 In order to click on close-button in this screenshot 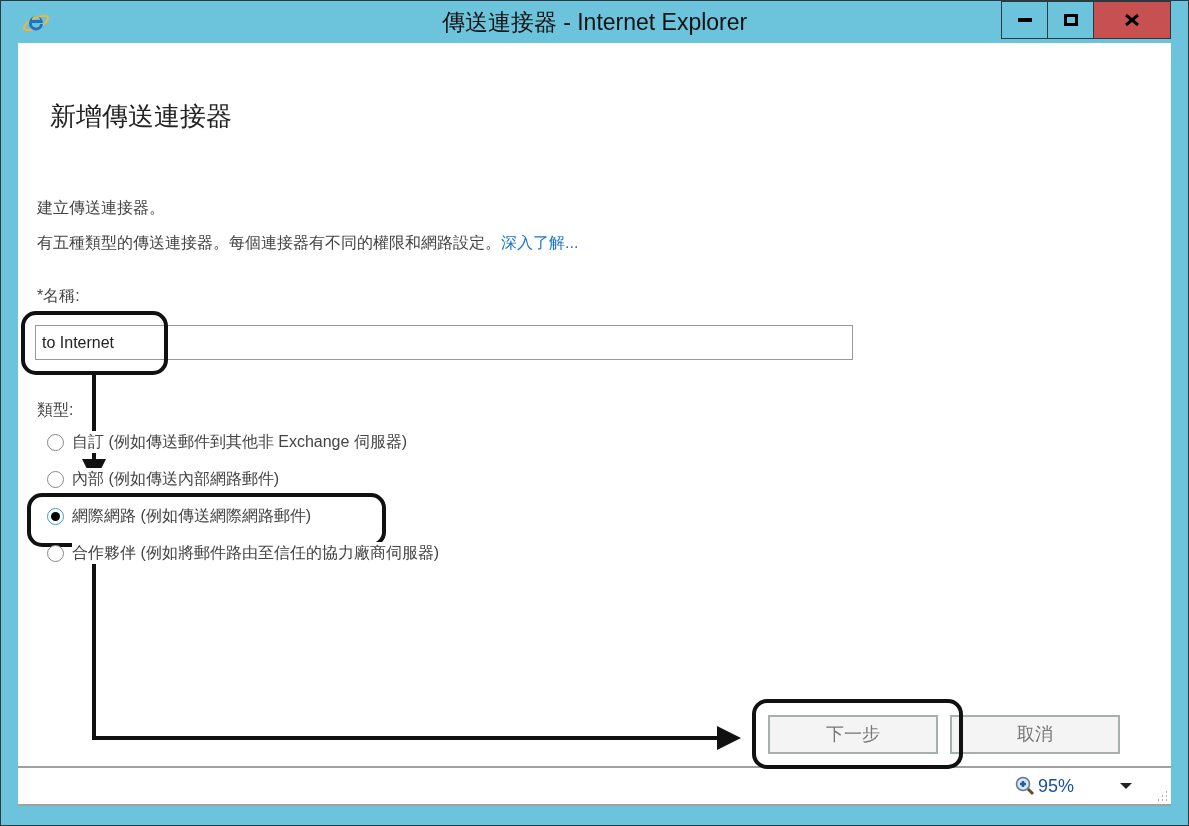, I will do `click(1132, 20)`.